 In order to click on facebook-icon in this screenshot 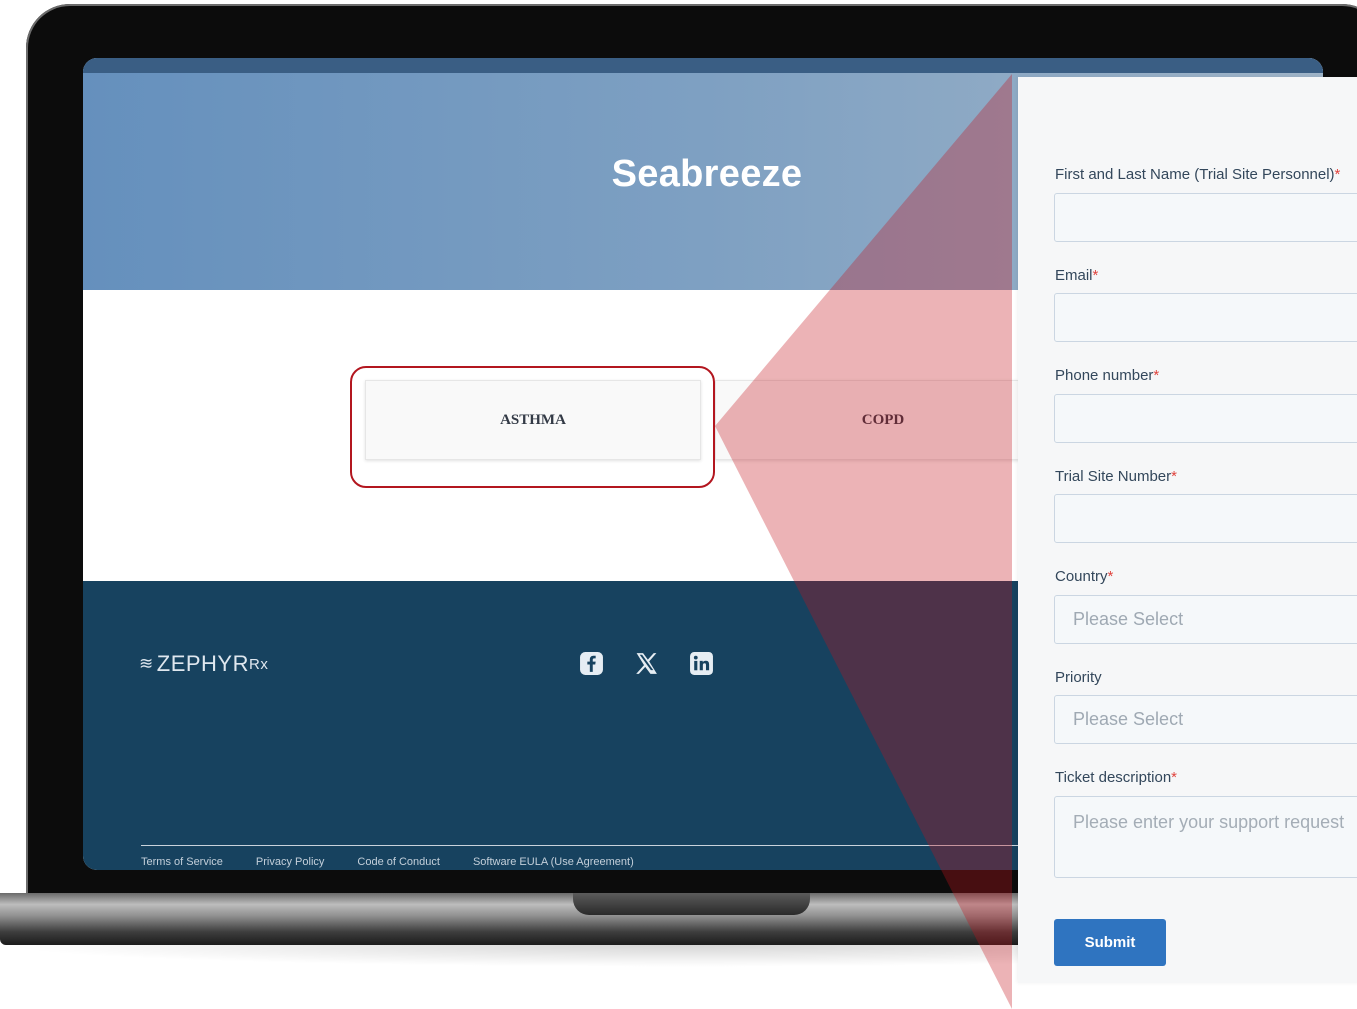, I will do `click(591, 663)`.